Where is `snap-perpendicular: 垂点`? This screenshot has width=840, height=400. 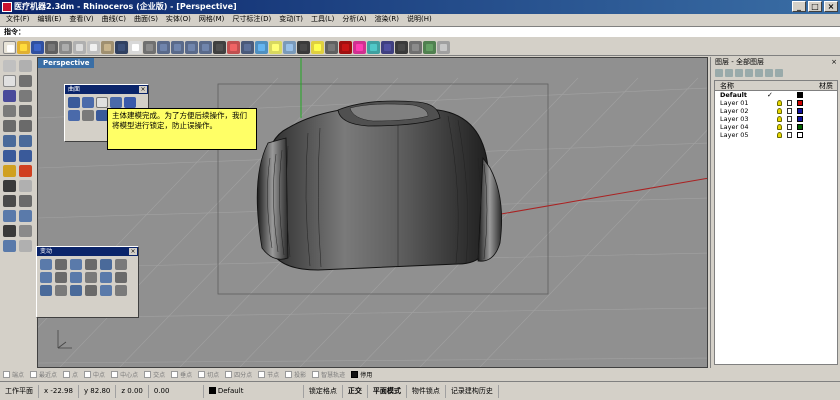 snap-perpendicular: 垂点 is located at coordinates (181, 374).